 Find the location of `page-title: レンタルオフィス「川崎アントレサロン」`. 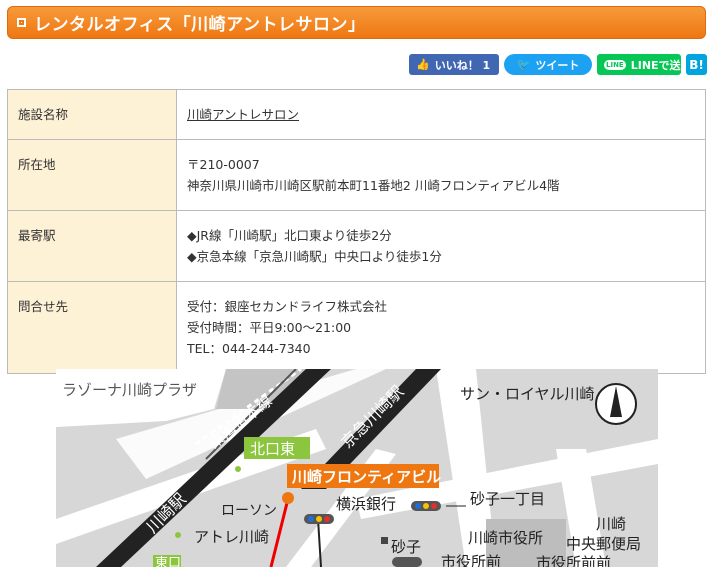

page-title: レンタルオフィス「川崎アントレサロン」 is located at coordinates (200, 25).